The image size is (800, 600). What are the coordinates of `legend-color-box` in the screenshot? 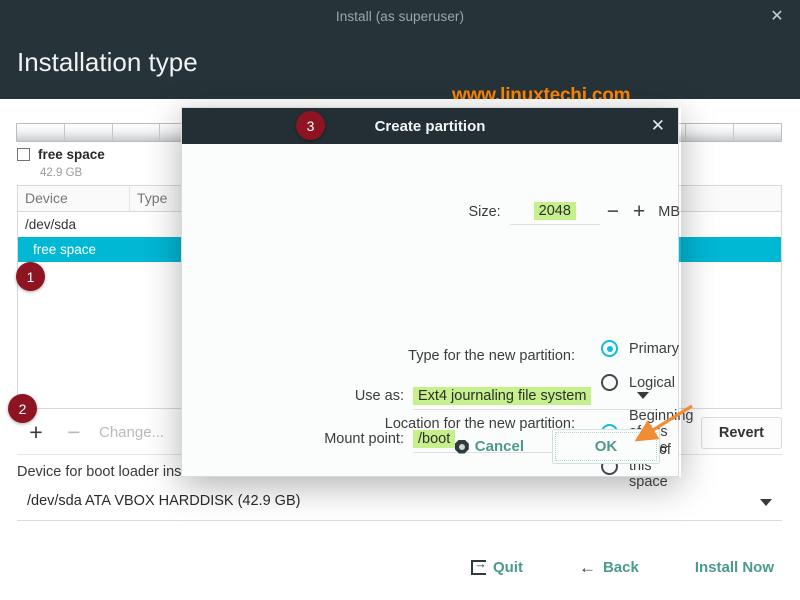 It's located at (23, 154).